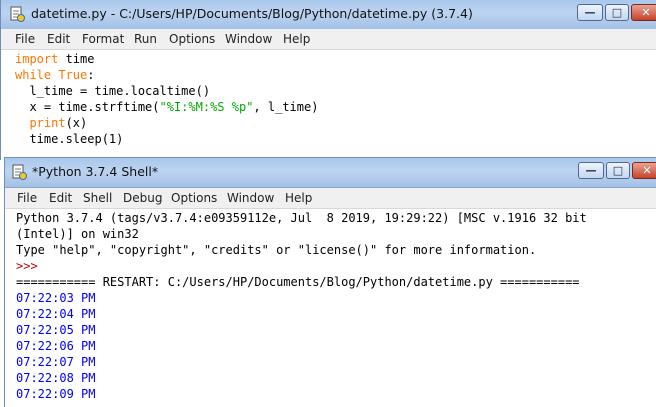 This screenshot has height=407, width=656. I want to click on output-line: 07:22:09 PM, so click(56, 394).